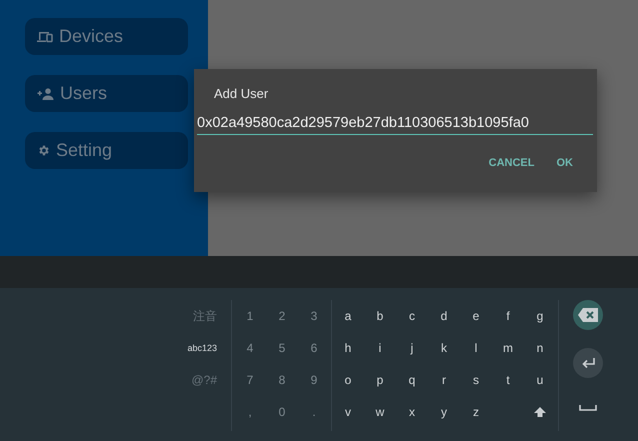 Image resolution: width=638 pixels, height=441 pixels. I want to click on letter-key: s, so click(476, 380).